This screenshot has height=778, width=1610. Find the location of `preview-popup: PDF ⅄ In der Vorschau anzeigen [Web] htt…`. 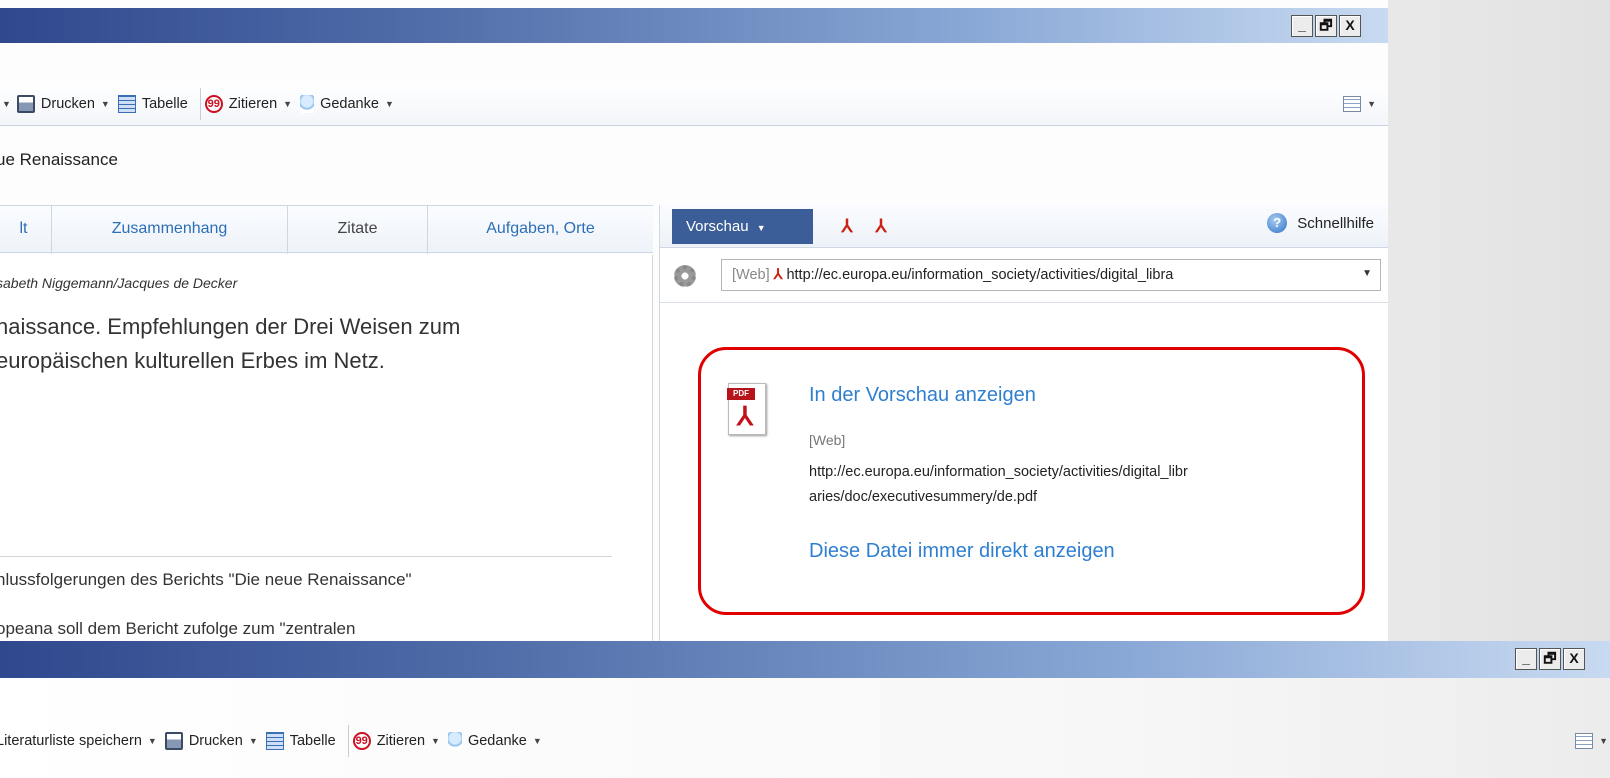

preview-popup: PDF ⅄ In der Vorschau anzeigen [Web] htt… is located at coordinates (1031, 481).